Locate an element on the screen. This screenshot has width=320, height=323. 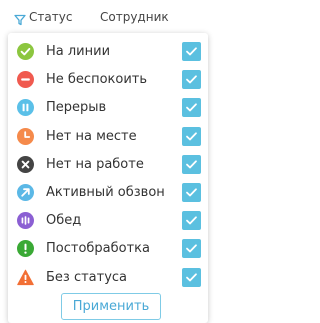
status-item-lunch: Обед is located at coordinates (108, 220).